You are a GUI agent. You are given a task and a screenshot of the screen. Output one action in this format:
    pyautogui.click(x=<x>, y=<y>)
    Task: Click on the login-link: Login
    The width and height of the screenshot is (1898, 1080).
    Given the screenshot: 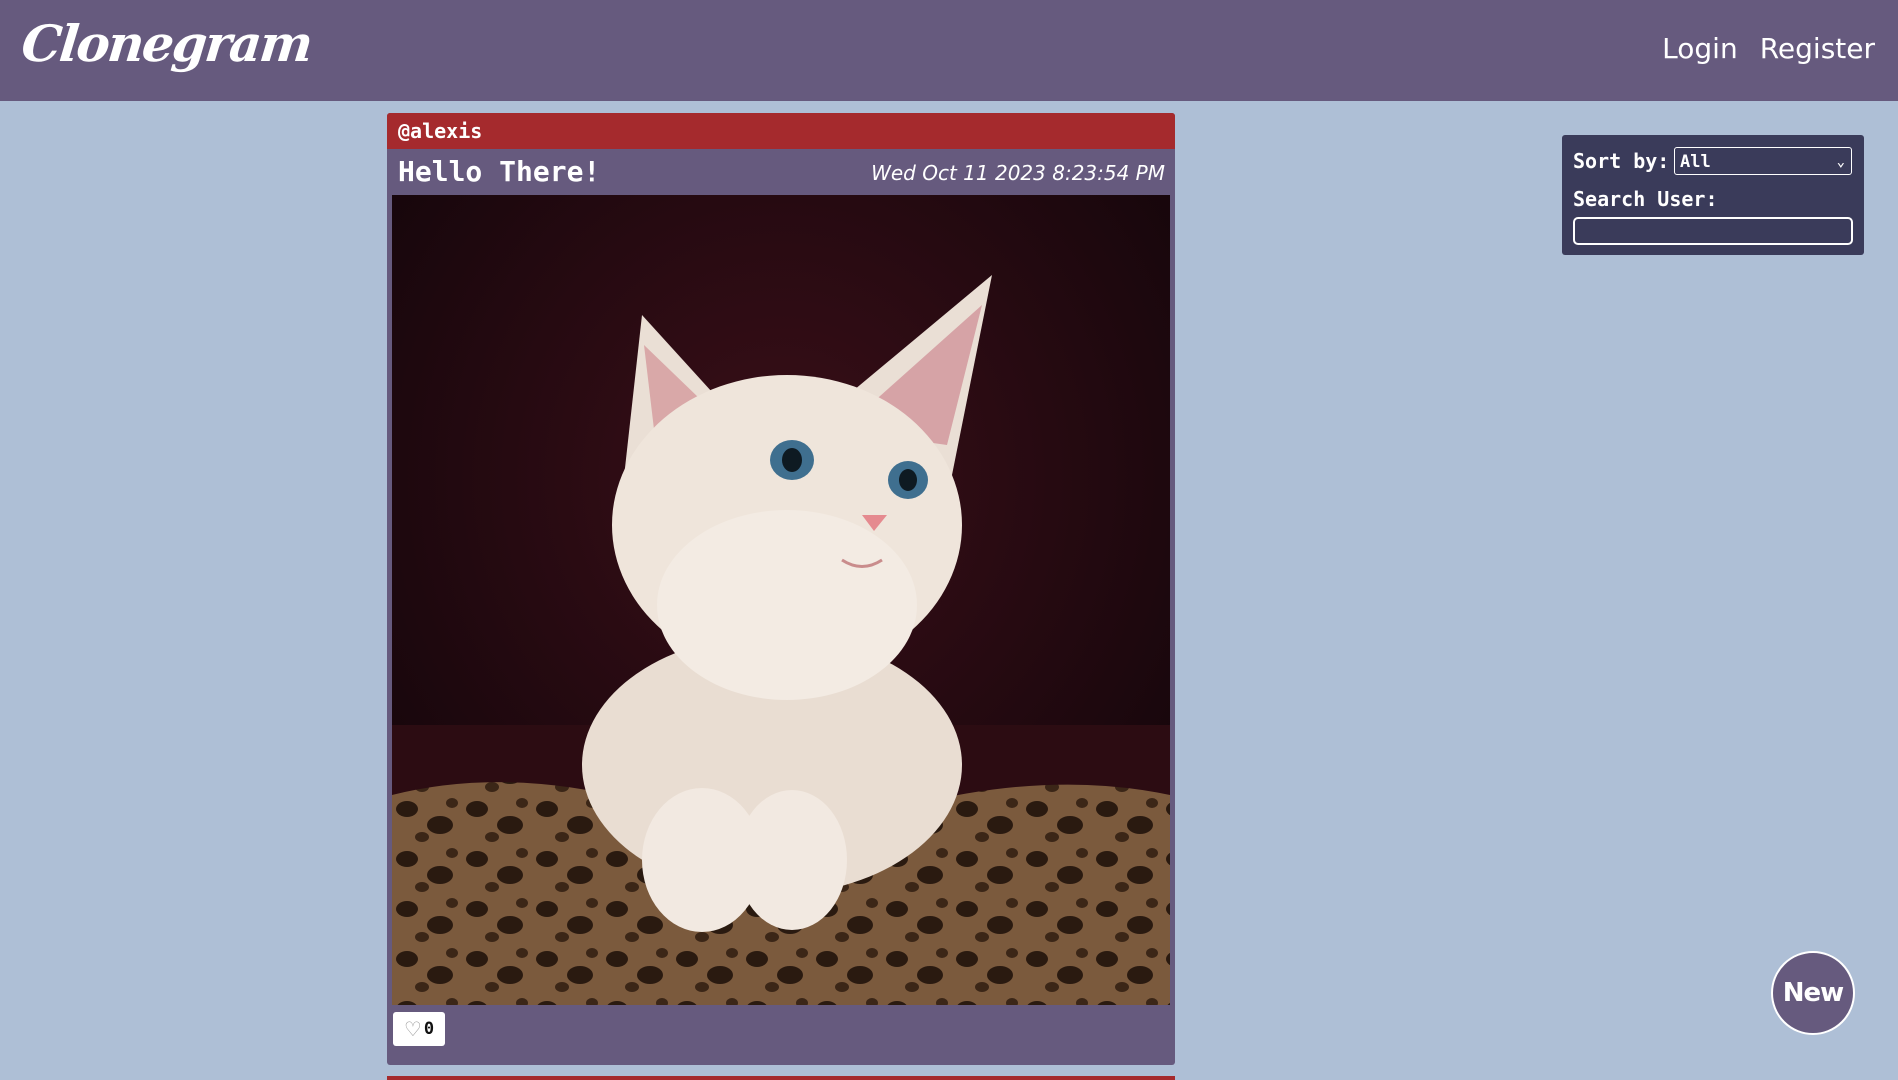 What is the action you would take?
    pyautogui.click(x=1700, y=48)
    